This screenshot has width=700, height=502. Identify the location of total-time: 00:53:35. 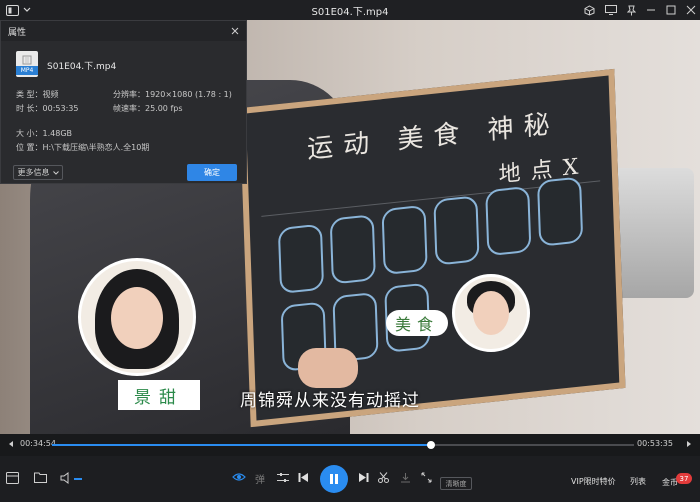
(655, 443).